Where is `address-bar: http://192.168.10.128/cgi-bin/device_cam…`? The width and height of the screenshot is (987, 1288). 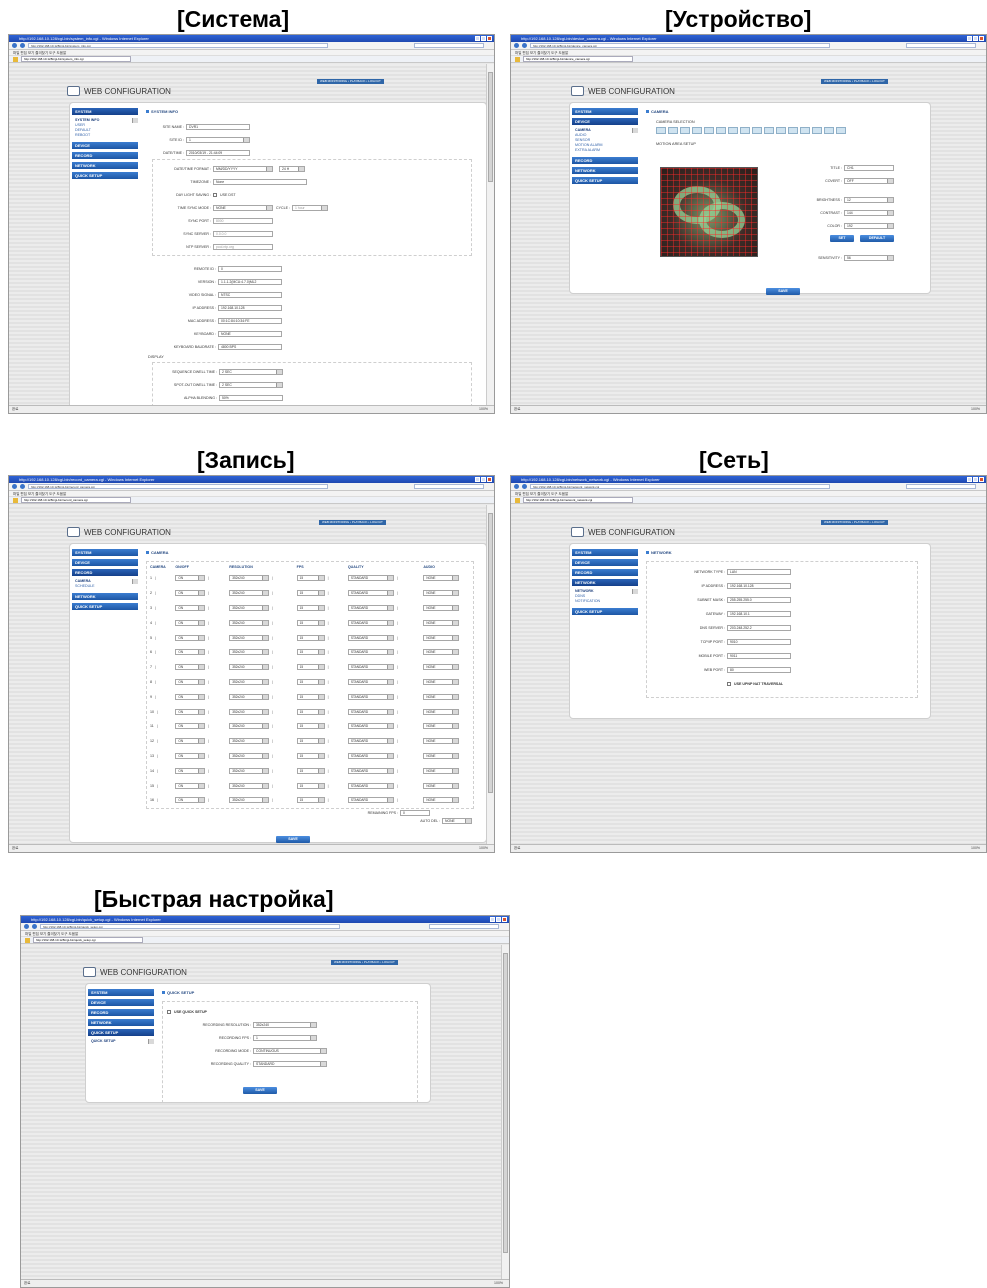 address-bar: http://192.168.10.128/cgi-bin/device_cam… is located at coordinates (680, 45).